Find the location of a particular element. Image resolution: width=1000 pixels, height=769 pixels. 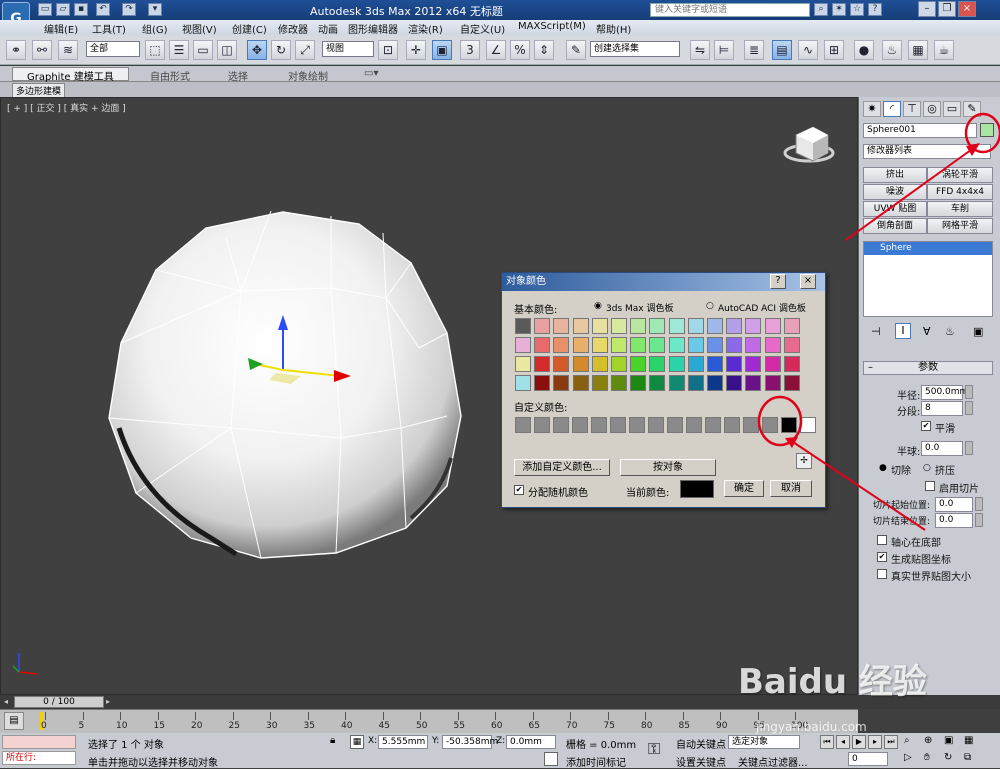

color-picker-icon: ✢ is located at coordinates (804, 461).